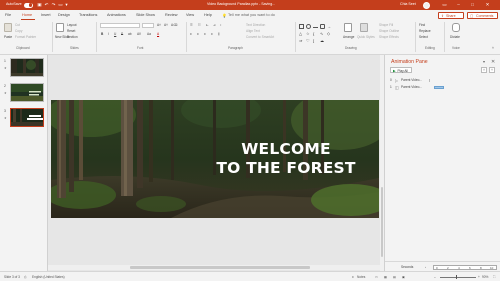 This screenshot has height=281, width=500. I want to click on indent-icon: ⇤, so click(207, 25).